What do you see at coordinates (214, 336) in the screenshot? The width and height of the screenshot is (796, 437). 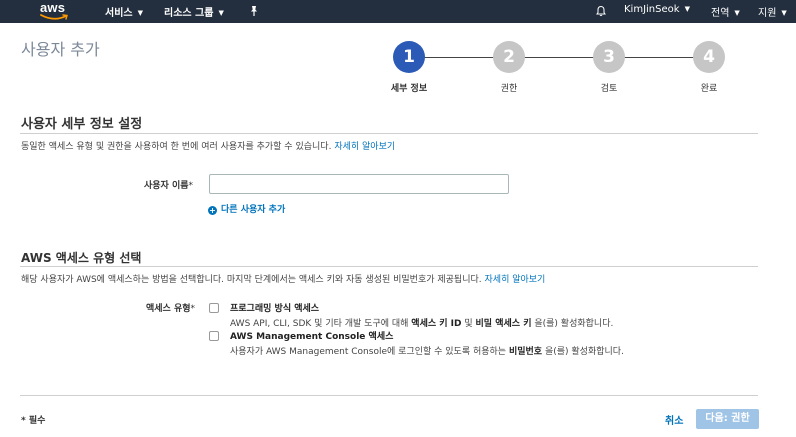 I see `console-access-checkbox` at bounding box center [214, 336].